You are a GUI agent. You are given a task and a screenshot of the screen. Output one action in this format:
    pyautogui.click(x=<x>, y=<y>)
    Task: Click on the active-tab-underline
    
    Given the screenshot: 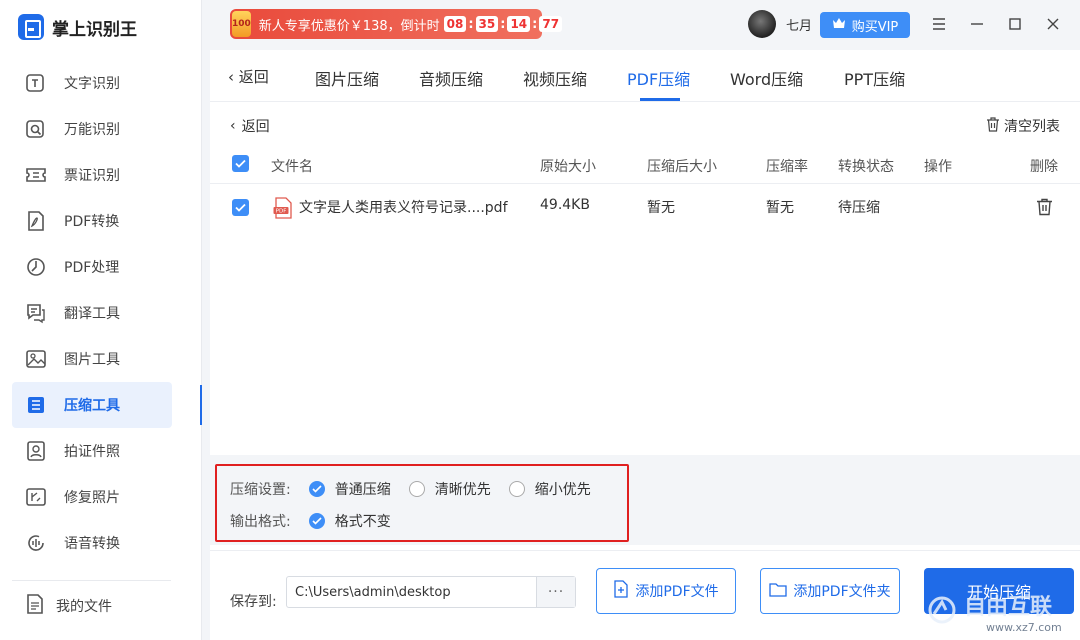 What is the action you would take?
    pyautogui.click(x=660, y=99)
    